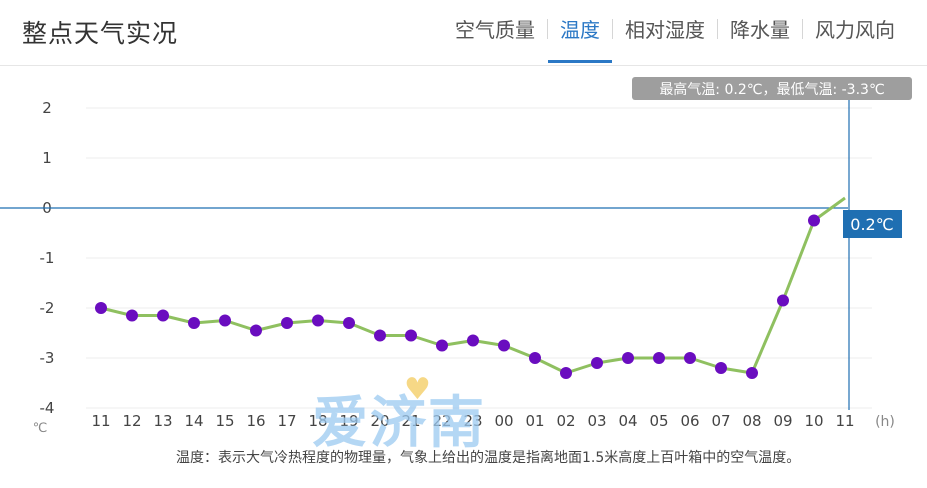 This screenshot has width=927, height=488. What do you see at coordinates (782, 421) in the screenshot?
I see `x-tick-label: 09` at bounding box center [782, 421].